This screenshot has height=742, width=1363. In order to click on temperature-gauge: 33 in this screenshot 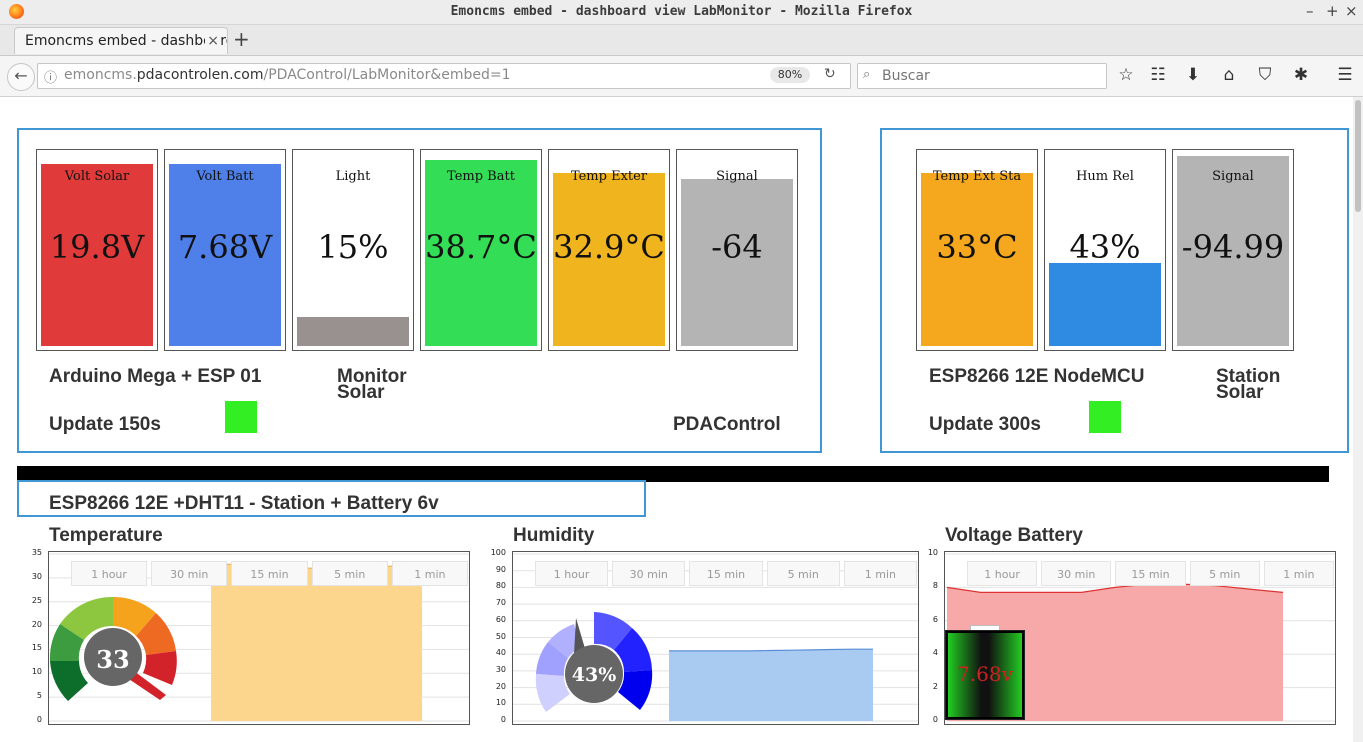, I will do `click(113, 648)`.